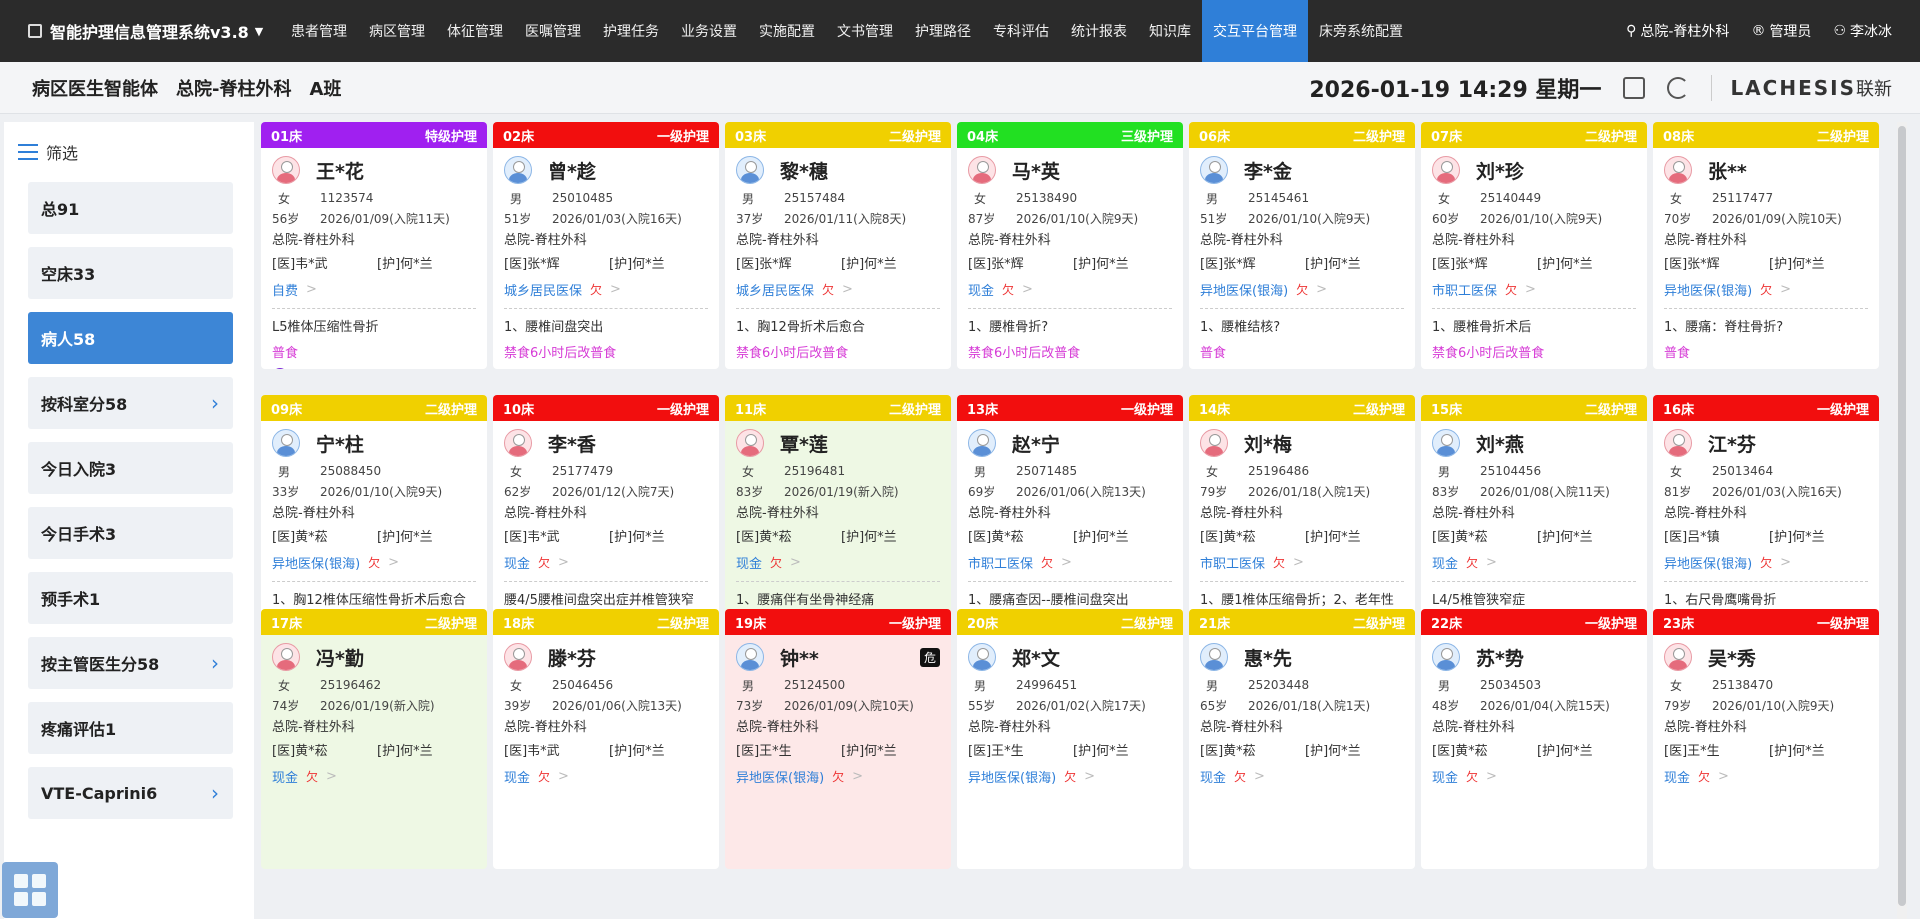  Describe the element at coordinates (234, 89) in the screenshot. I see `dept-title: 总院-脊柱外科` at that location.